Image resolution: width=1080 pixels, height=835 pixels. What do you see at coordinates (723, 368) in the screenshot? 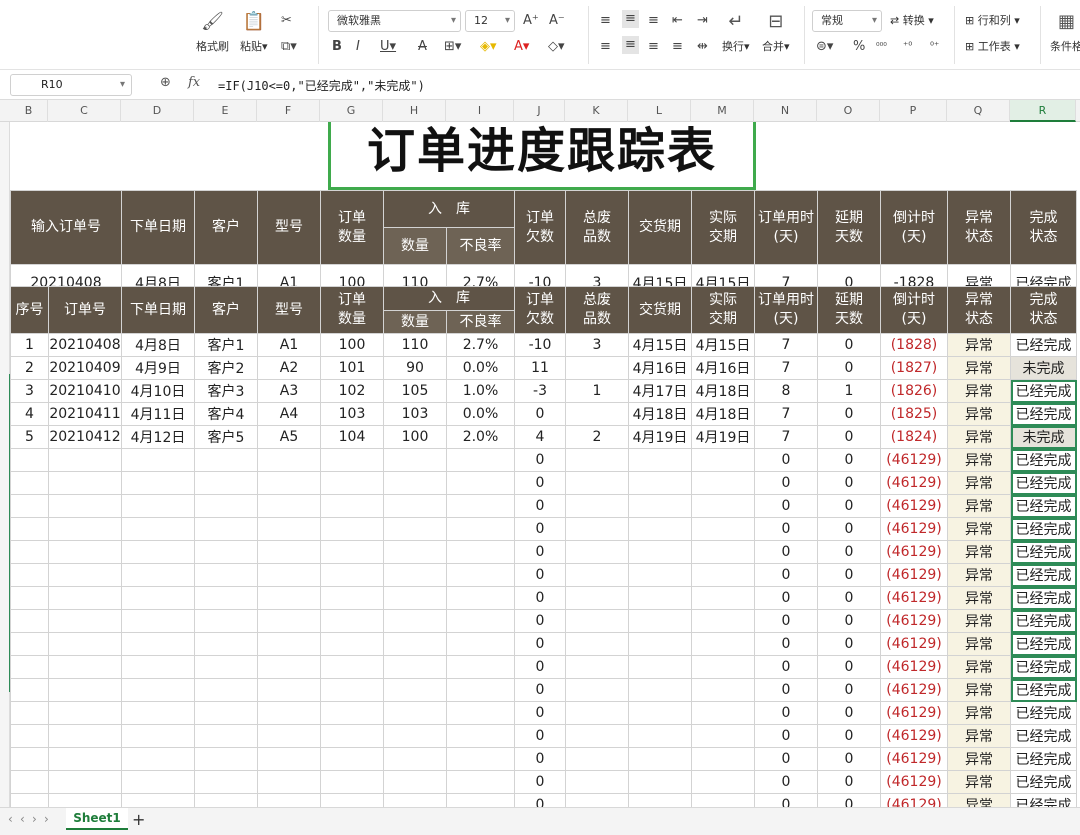
I see `table-cell: 4月16日` at bounding box center [723, 368].